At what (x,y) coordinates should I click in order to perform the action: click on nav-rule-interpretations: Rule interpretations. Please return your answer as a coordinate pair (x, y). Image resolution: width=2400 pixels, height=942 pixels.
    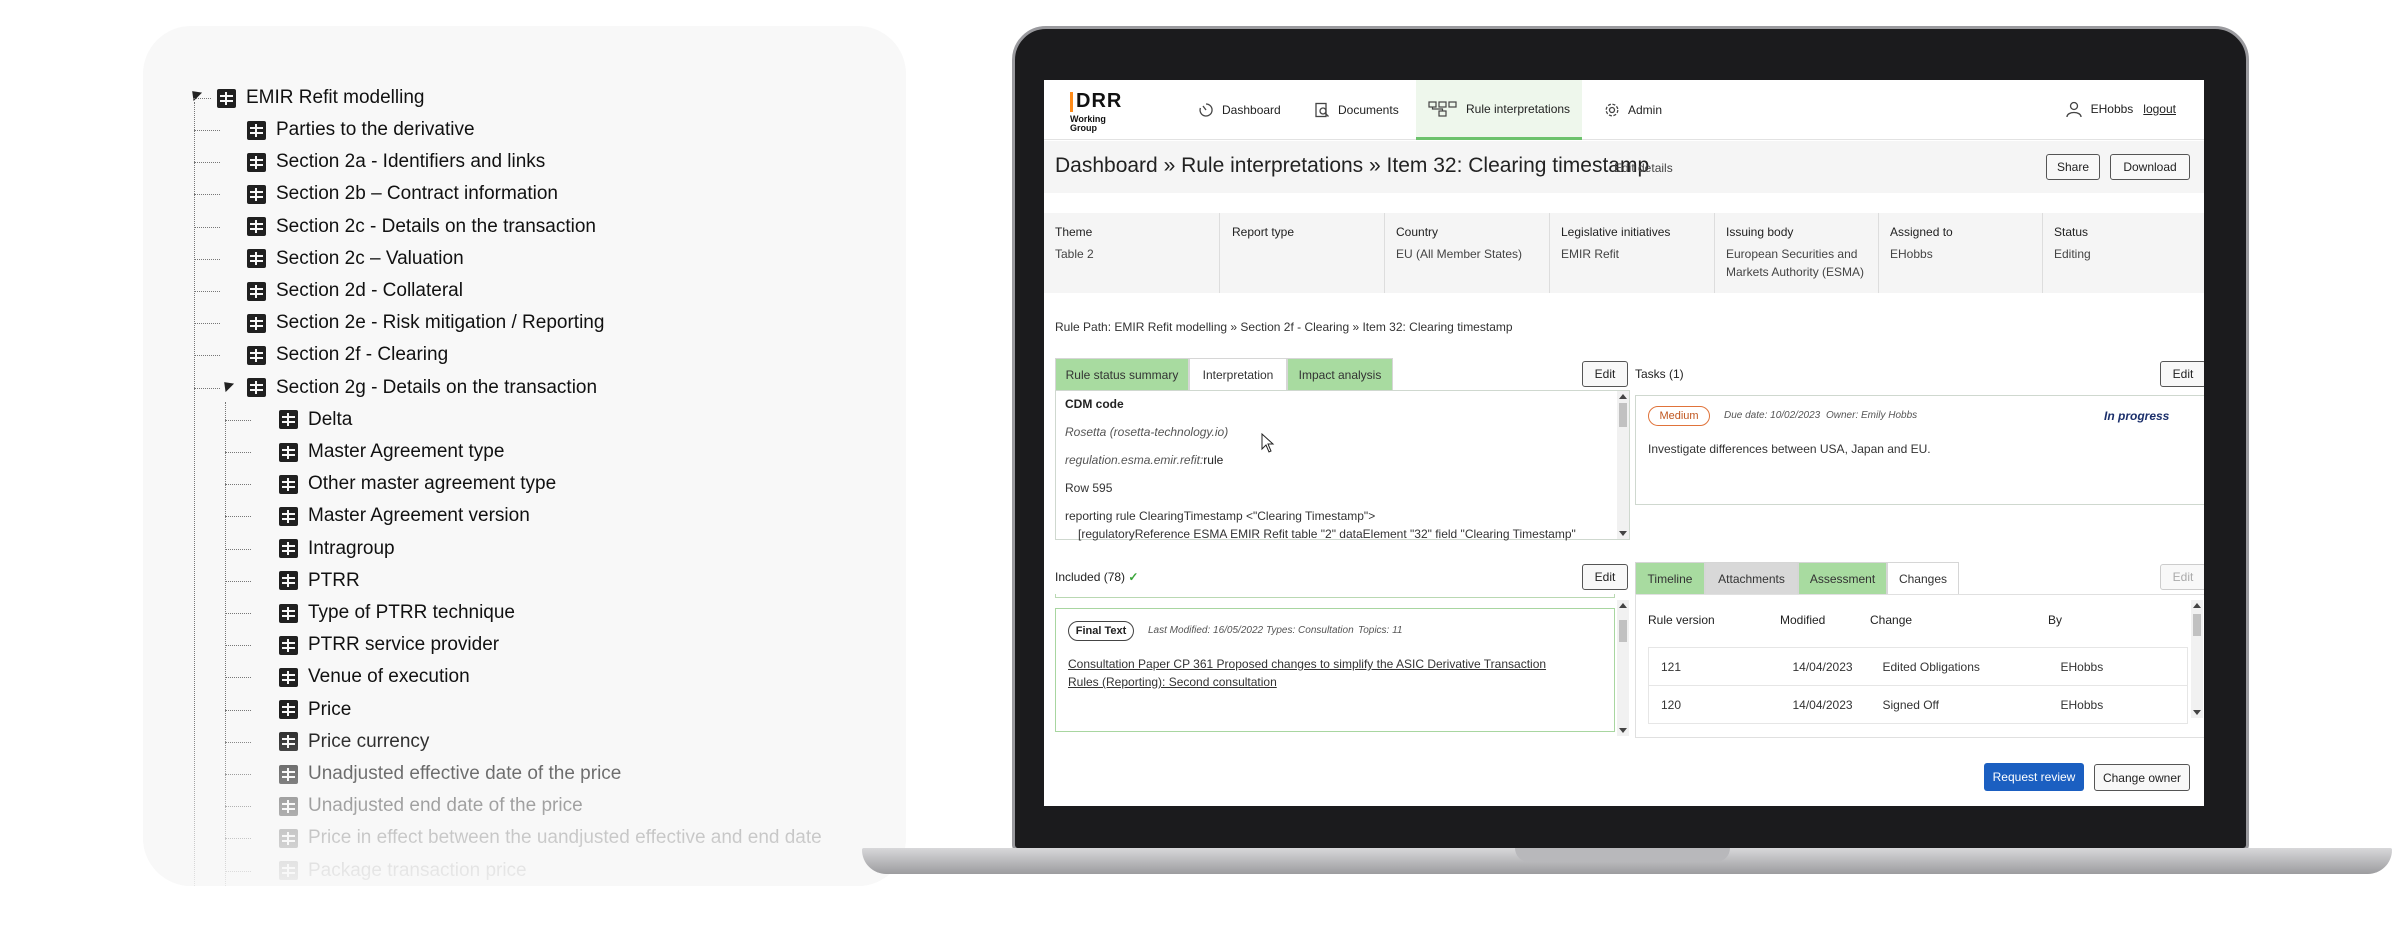
    Looking at the image, I should click on (1499, 110).